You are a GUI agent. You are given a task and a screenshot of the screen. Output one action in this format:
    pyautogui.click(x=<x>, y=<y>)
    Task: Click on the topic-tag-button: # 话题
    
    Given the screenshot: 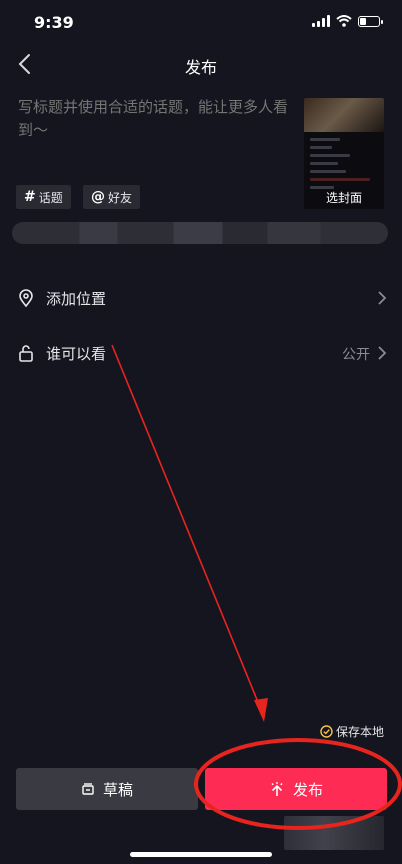 What is the action you would take?
    pyautogui.click(x=43, y=197)
    